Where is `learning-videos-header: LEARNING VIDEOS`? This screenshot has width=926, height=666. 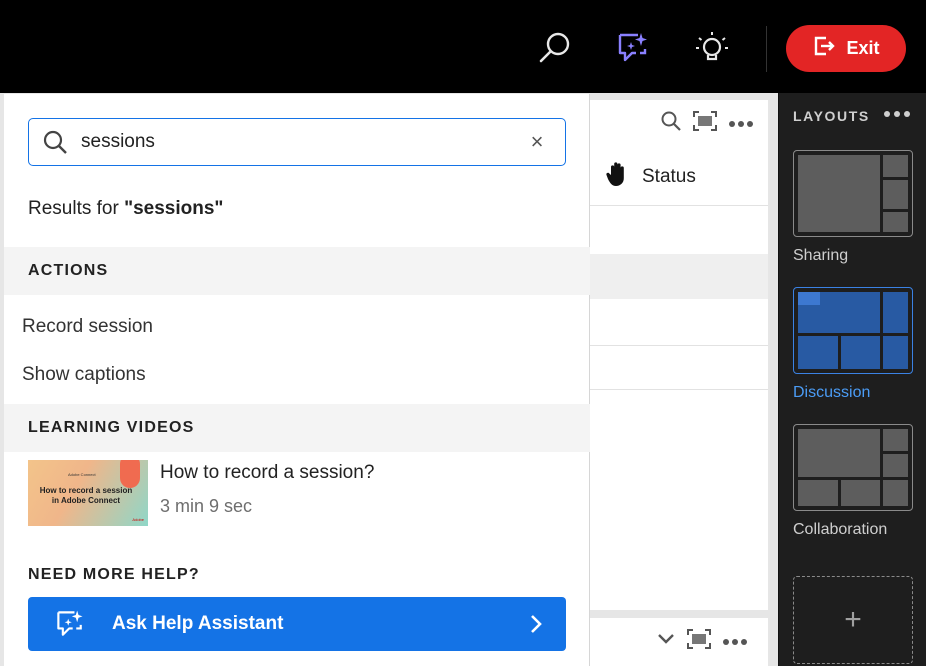
learning-videos-header: LEARNING VIDEOS is located at coordinates (297, 428).